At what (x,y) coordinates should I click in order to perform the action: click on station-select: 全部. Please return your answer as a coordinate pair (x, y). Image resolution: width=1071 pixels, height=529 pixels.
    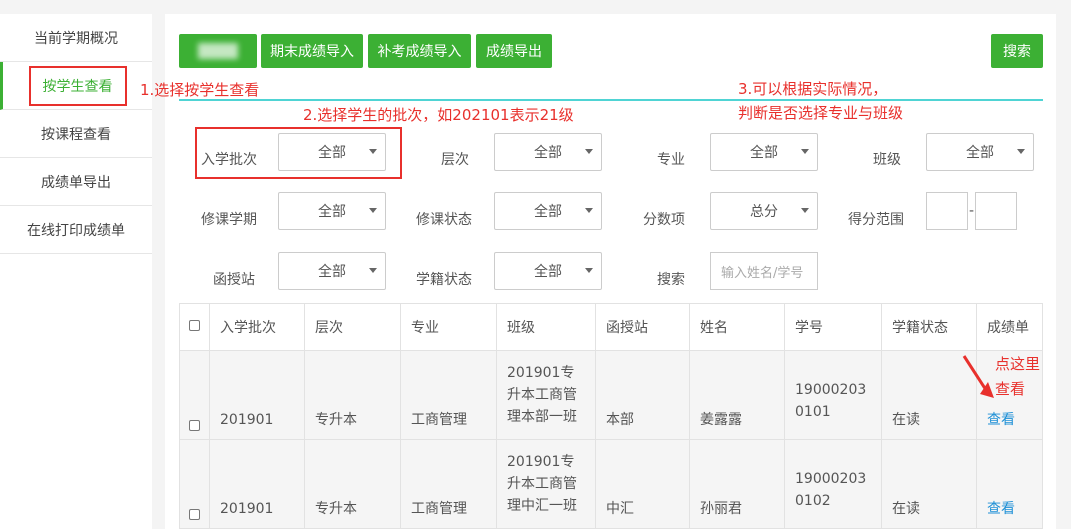
    Looking at the image, I should click on (332, 271).